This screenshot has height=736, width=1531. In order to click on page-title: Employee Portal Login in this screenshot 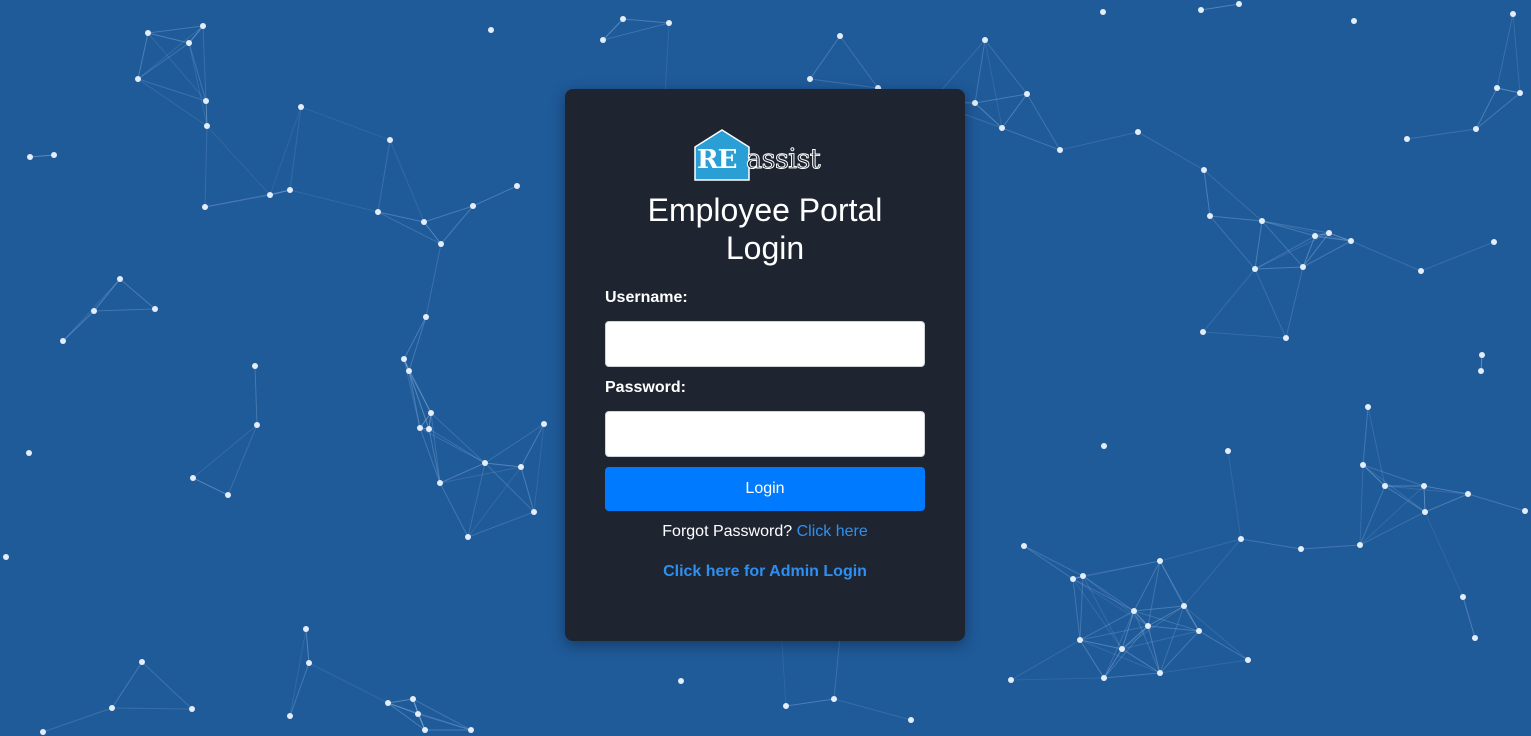, I will do `click(765, 229)`.